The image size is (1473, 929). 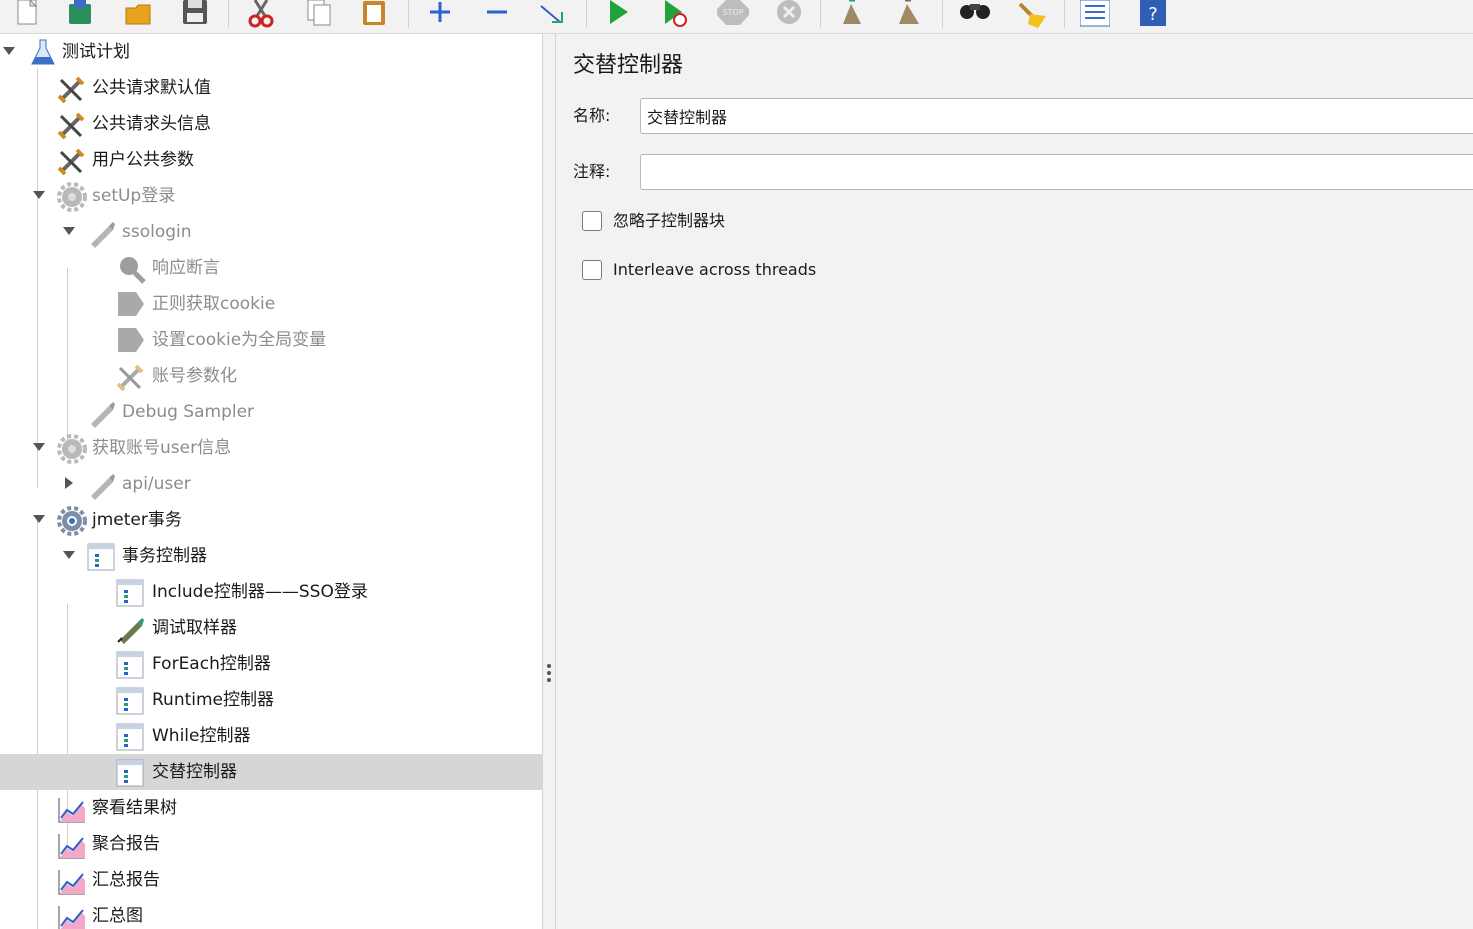 I want to click on tree-node-label: 汇总报告, so click(x=126, y=880).